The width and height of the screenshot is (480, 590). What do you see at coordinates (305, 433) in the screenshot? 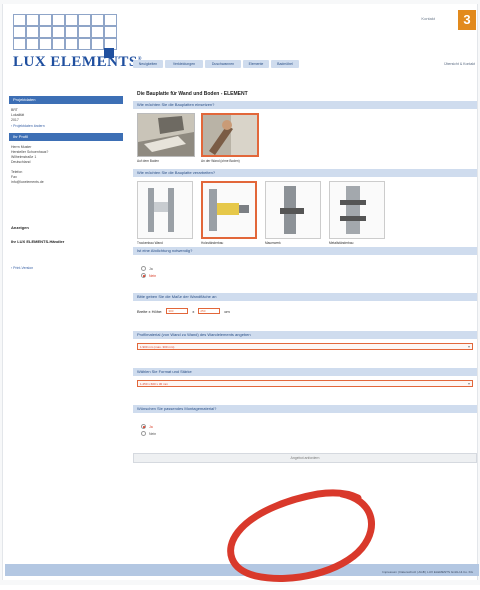
I see `mounting-no-option: Nein` at bounding box center [305, 433].